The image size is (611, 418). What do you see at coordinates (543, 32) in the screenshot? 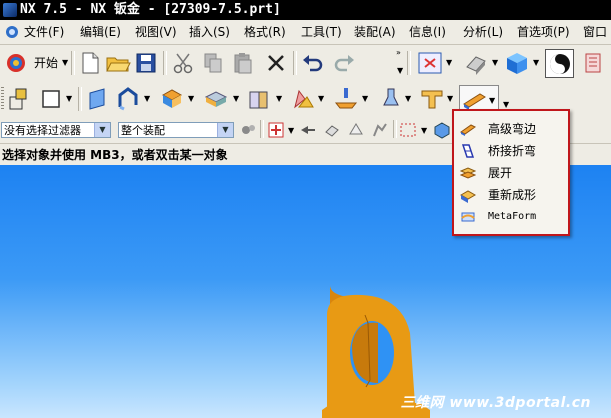
I see `menu-preferences: 首选项(P)` at bounding box center [543, 32].